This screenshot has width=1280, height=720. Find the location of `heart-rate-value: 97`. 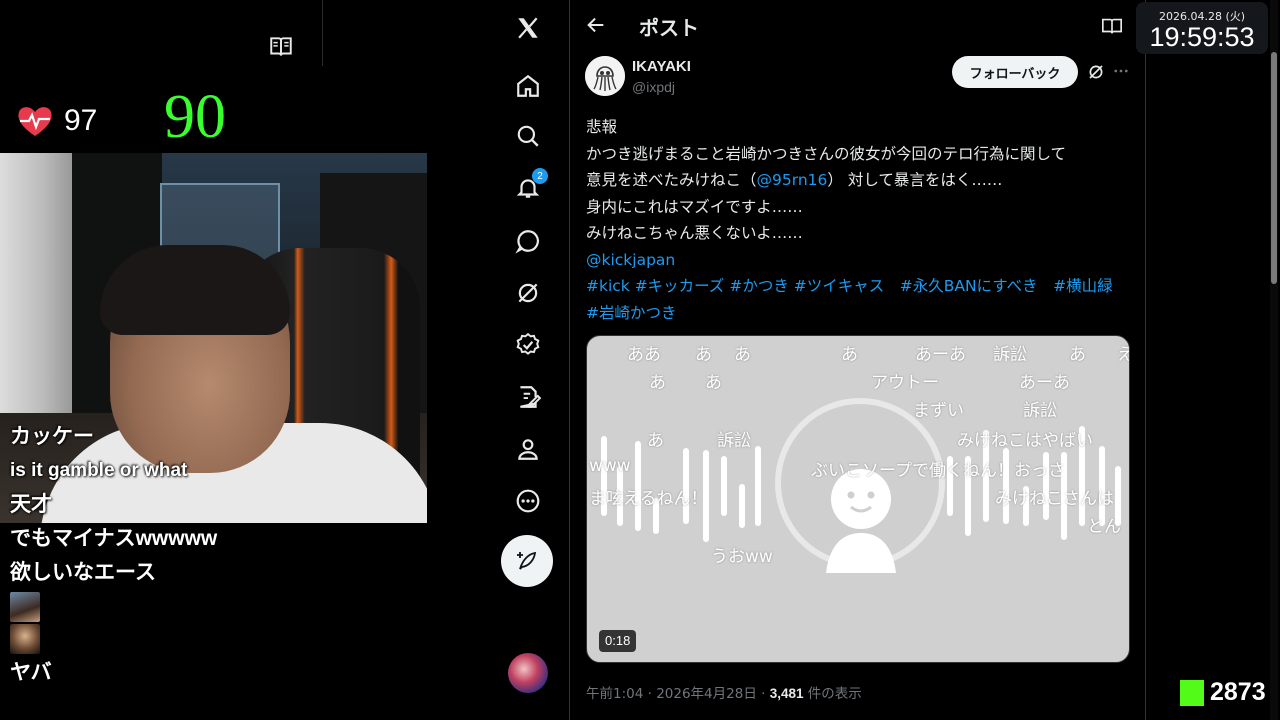

heart-rate-value: 97 is located at coordinates (81, 120).